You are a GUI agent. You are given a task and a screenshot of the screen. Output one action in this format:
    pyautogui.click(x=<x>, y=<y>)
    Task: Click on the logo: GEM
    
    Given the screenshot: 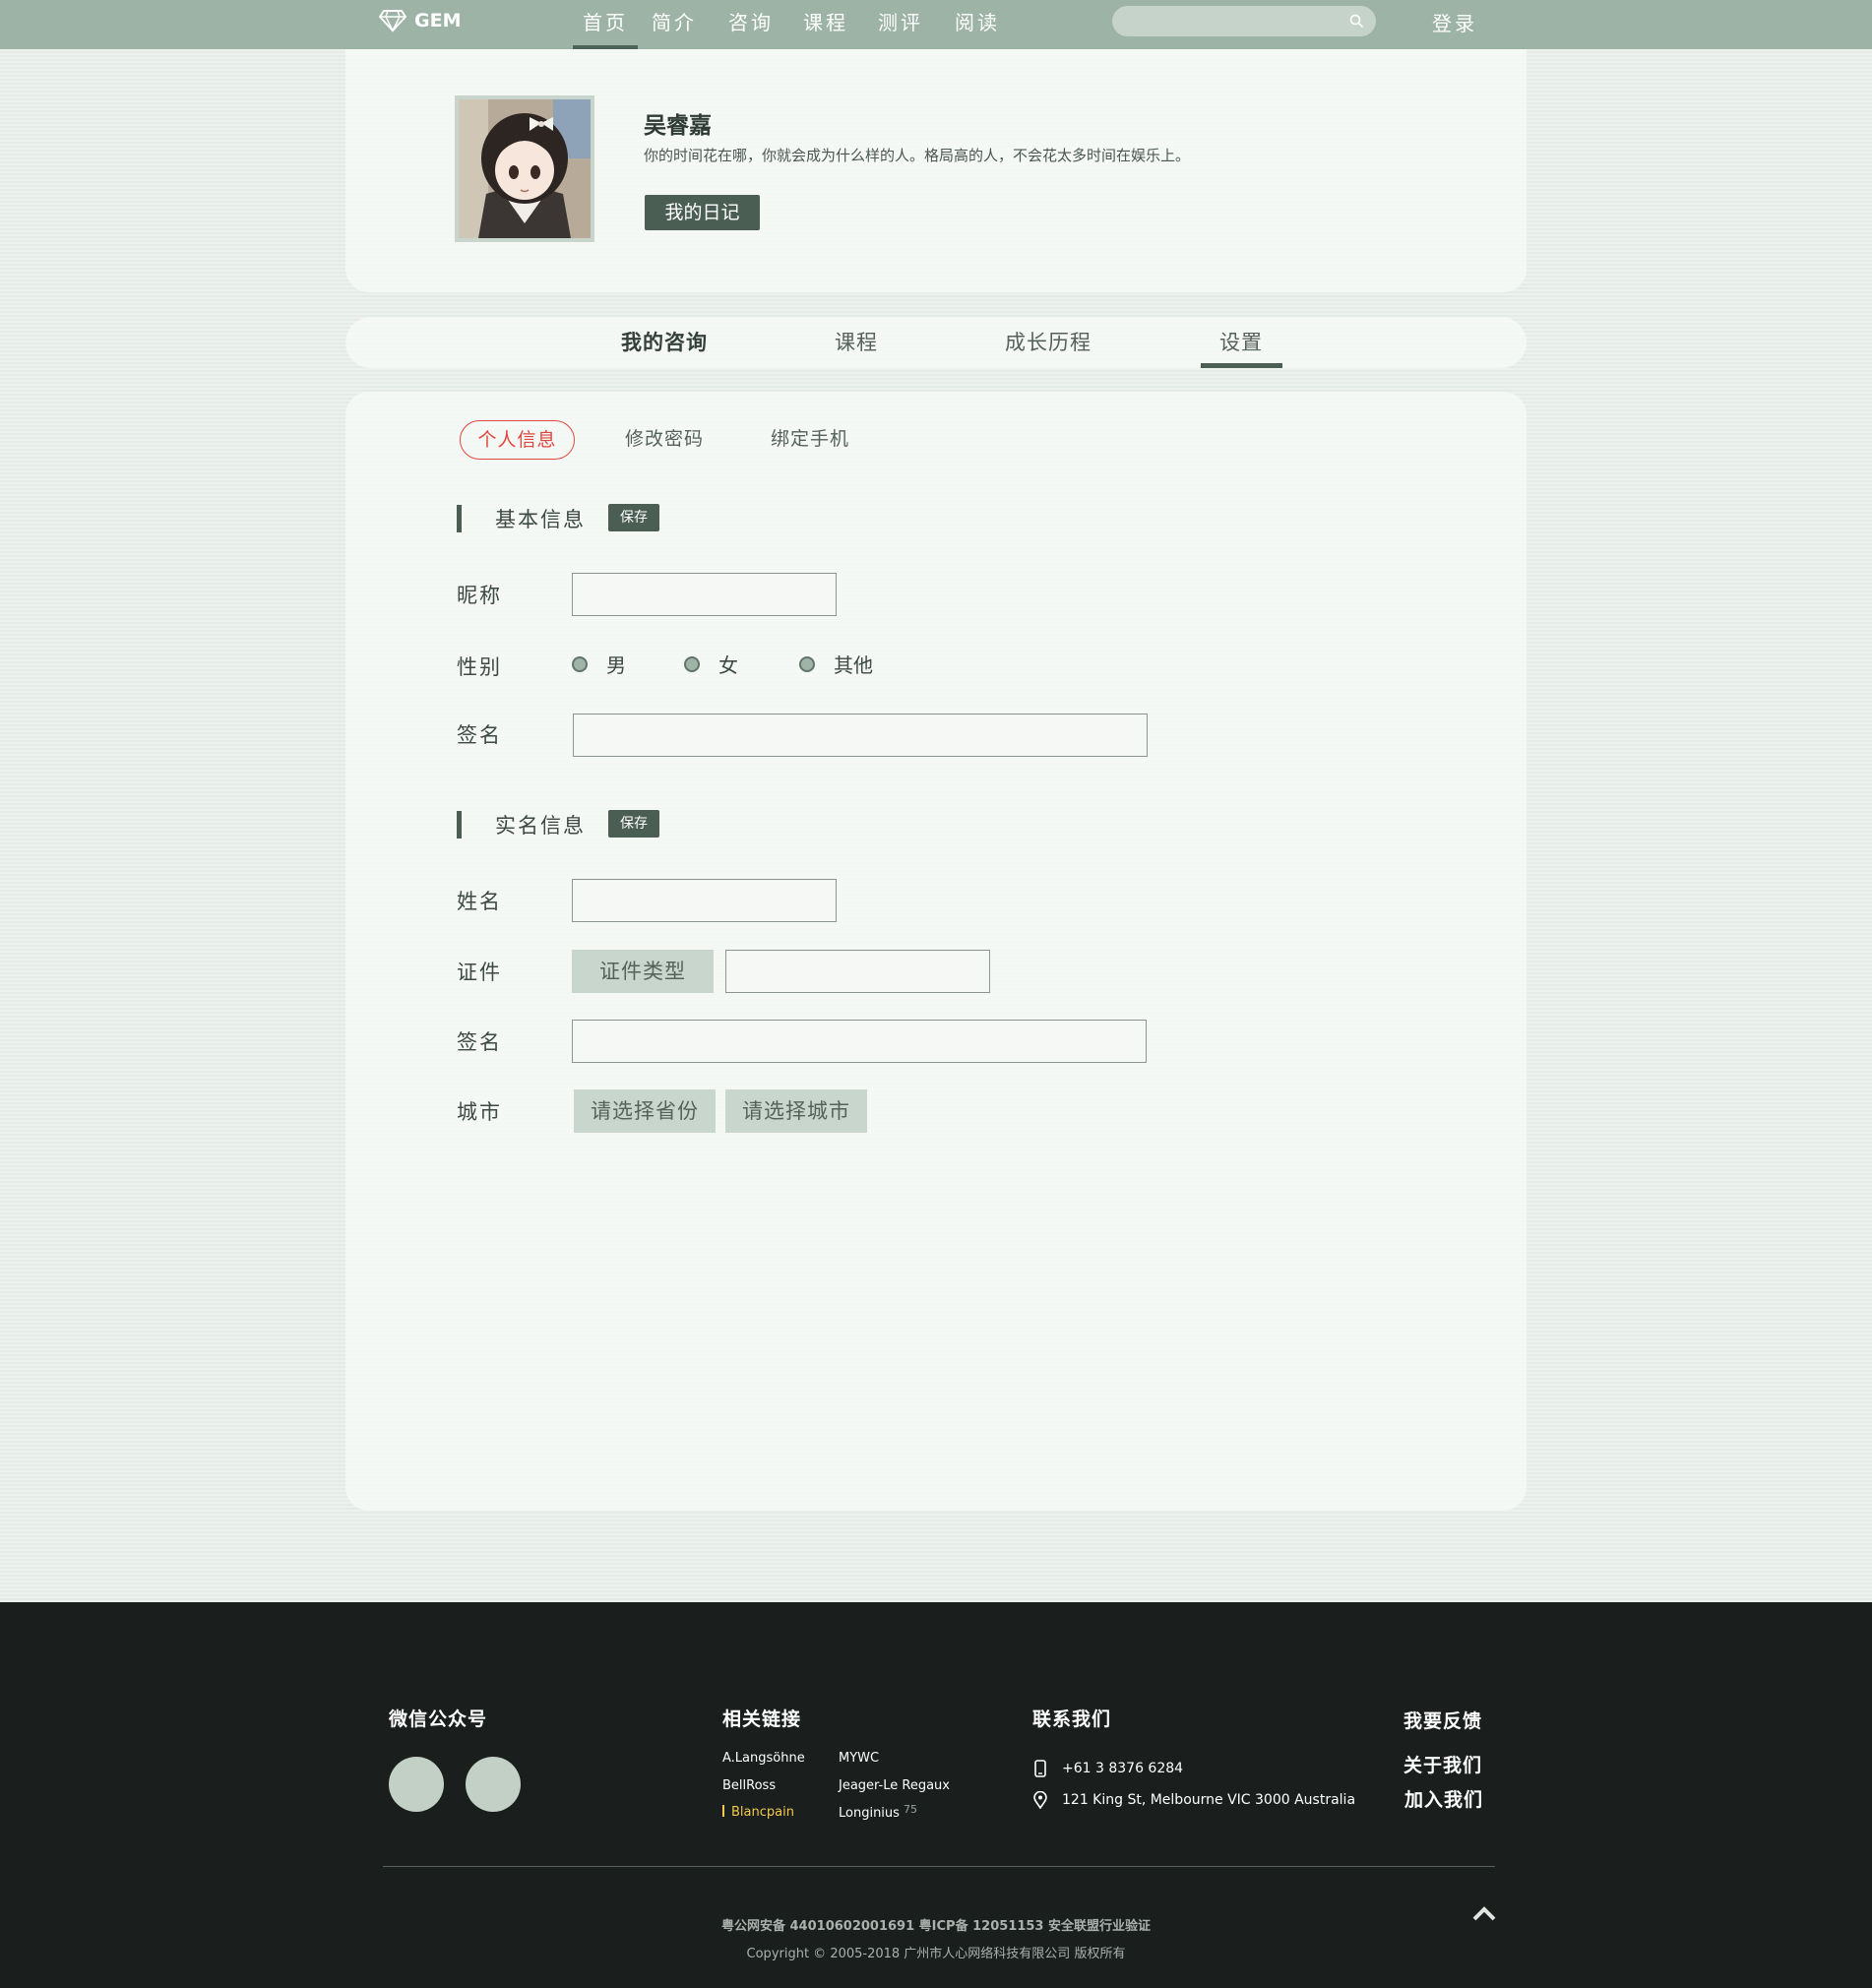 What is the action you would take?
    pyautogui.click(x=420, y=20)
    